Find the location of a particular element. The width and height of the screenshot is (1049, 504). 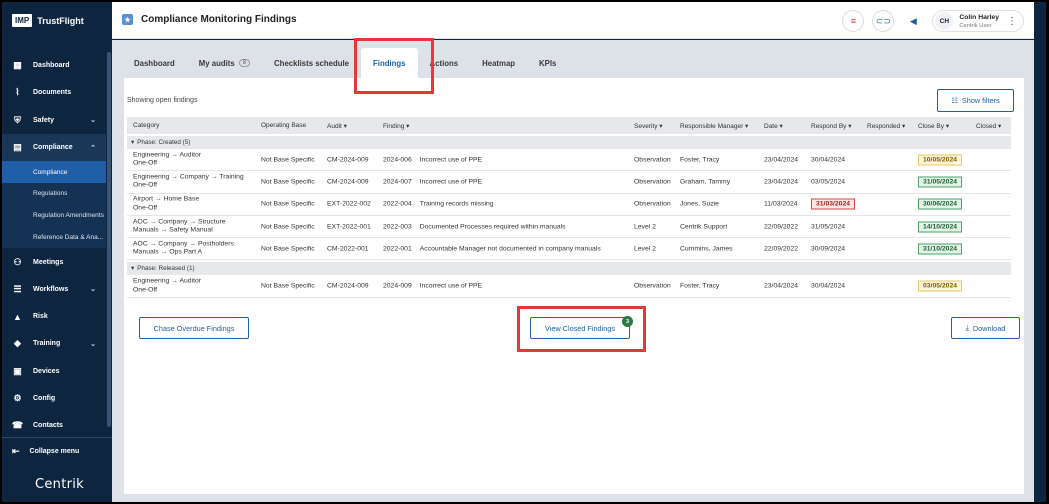

manager-cell: Jones, Suzie is located at coordinates (699, 204).